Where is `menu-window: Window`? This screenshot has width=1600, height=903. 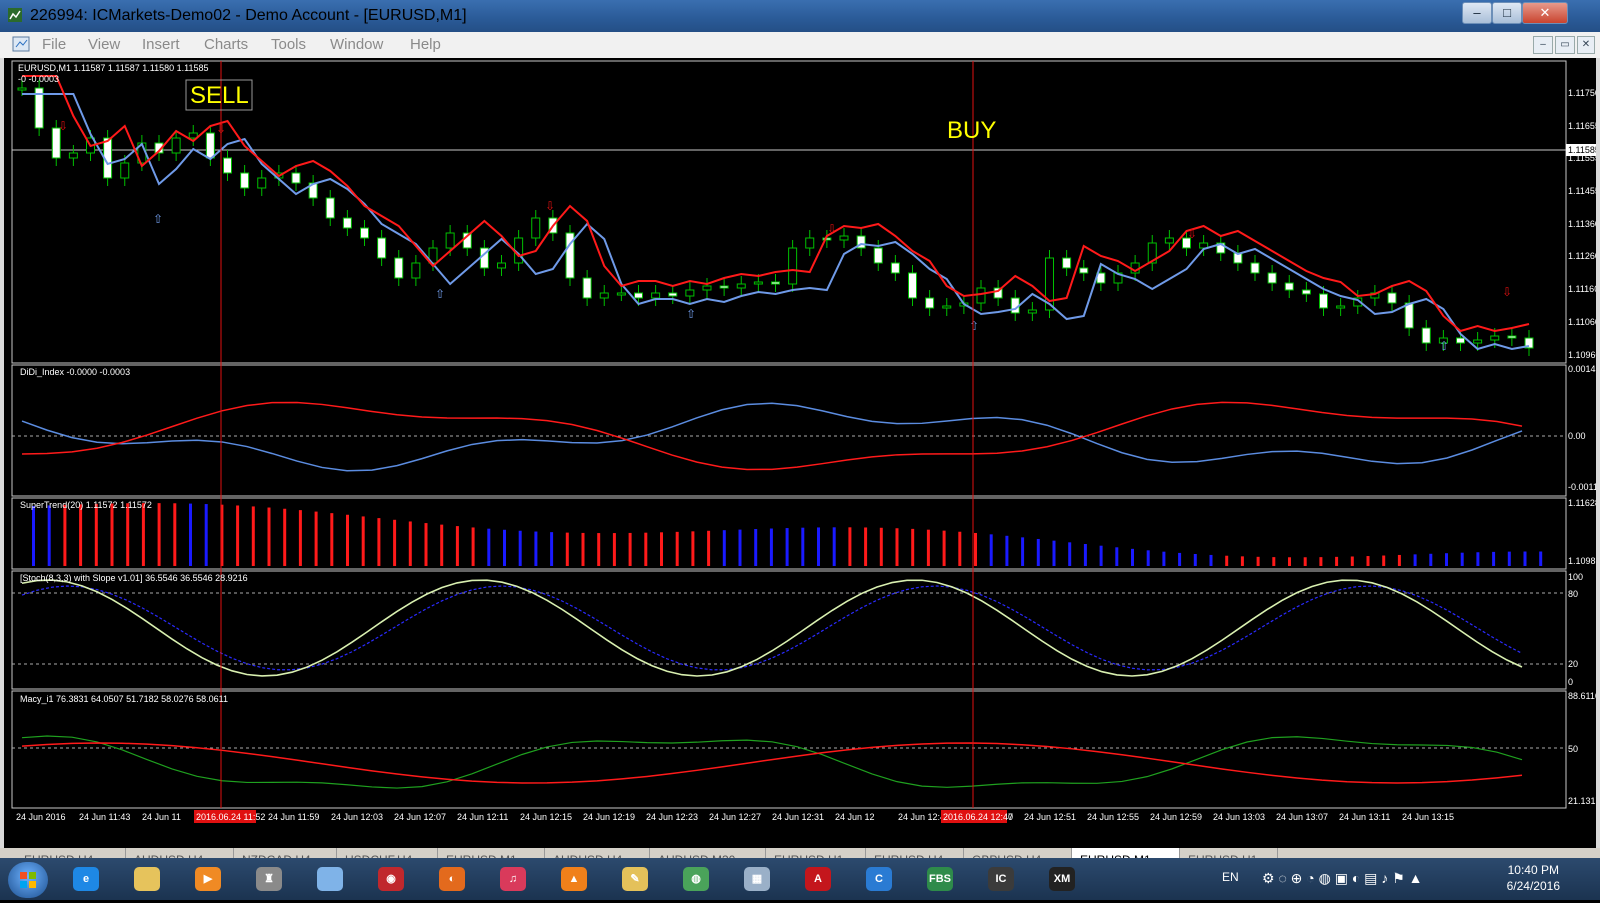 menu-window: Window is located at coordinates (356, 44).